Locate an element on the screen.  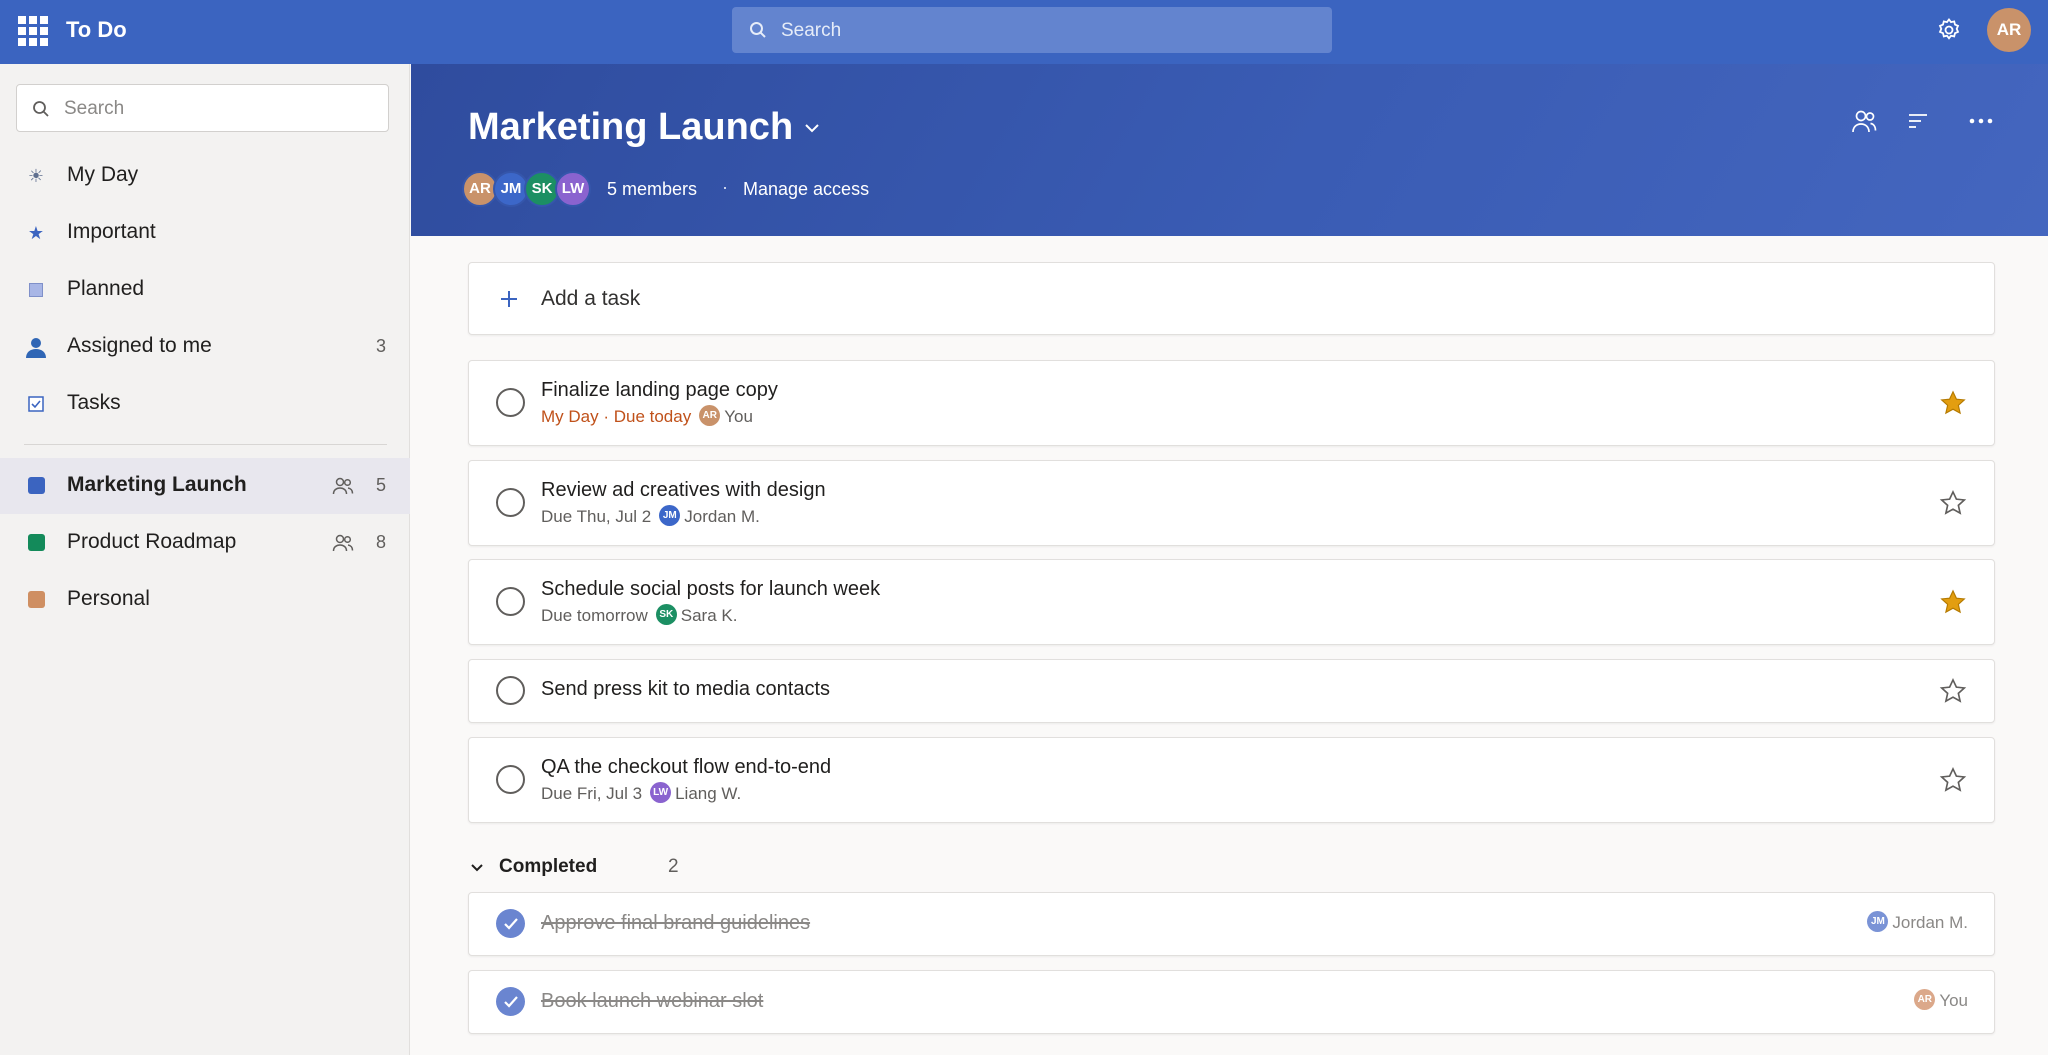
sidebar-search-placeholder: Search is located at coordinates (94, 108).